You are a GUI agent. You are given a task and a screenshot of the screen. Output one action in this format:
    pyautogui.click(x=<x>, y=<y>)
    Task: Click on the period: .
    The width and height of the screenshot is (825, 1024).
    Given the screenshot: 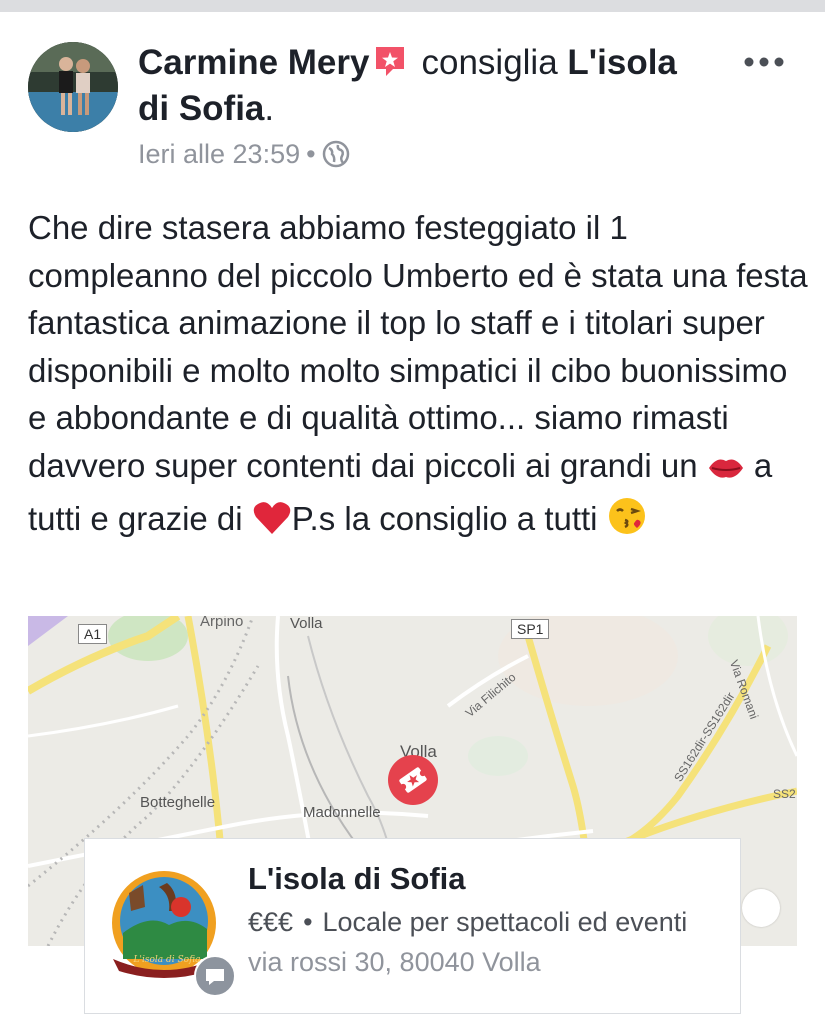 What is the action you would take?
    pyautogui.click(x=269, y=108)
    